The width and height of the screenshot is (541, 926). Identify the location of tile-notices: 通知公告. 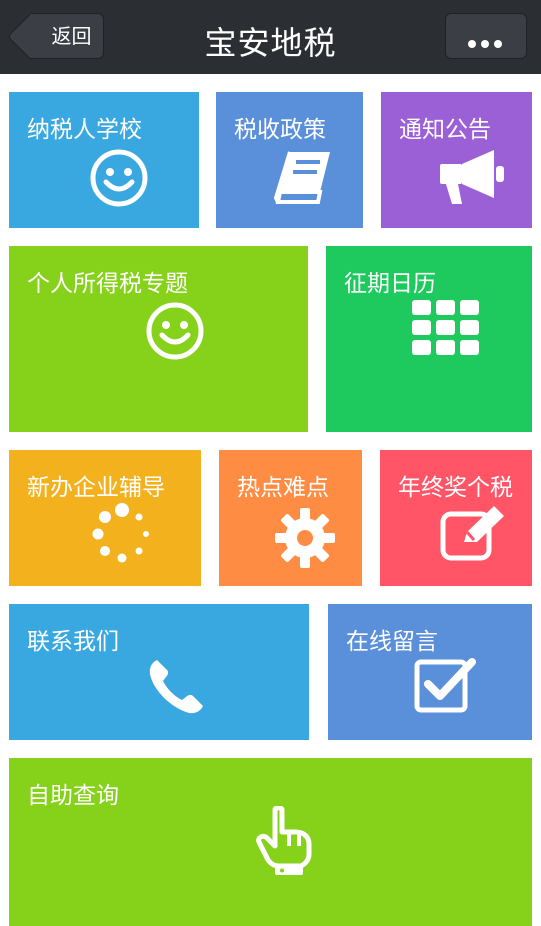
(456, 160).